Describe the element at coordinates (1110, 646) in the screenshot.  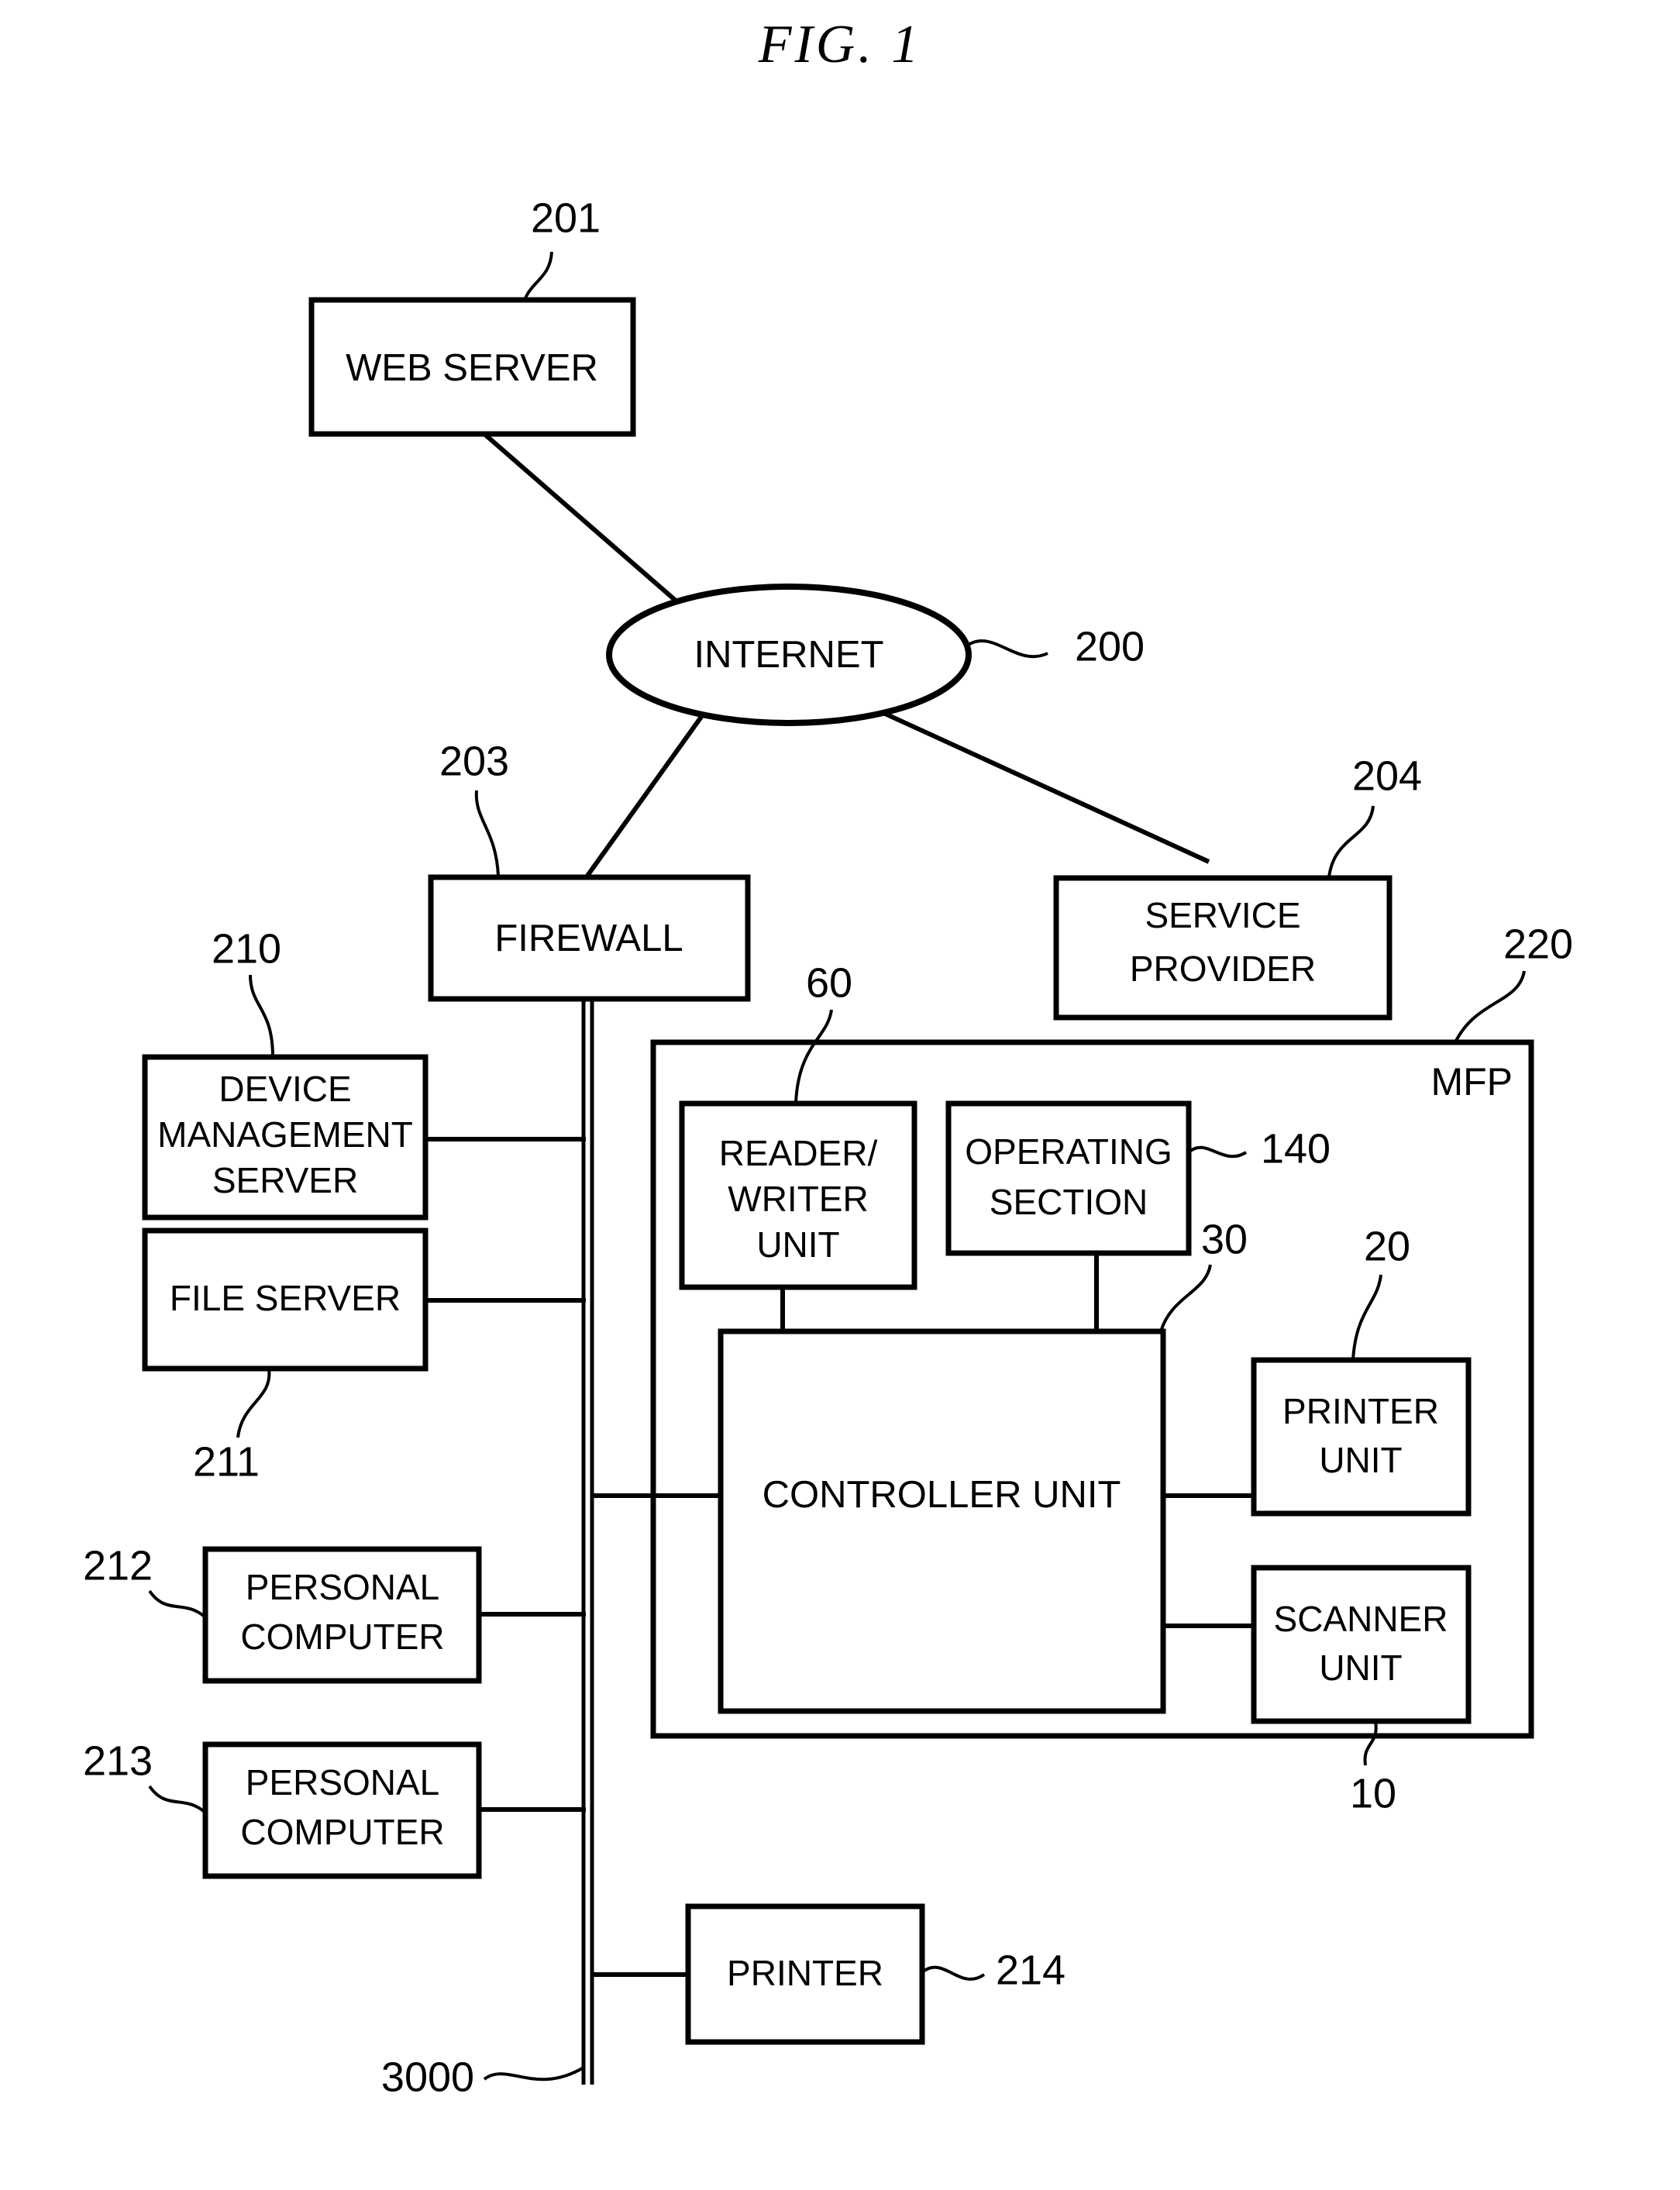
I see `ref-200-label: 200` at that location.